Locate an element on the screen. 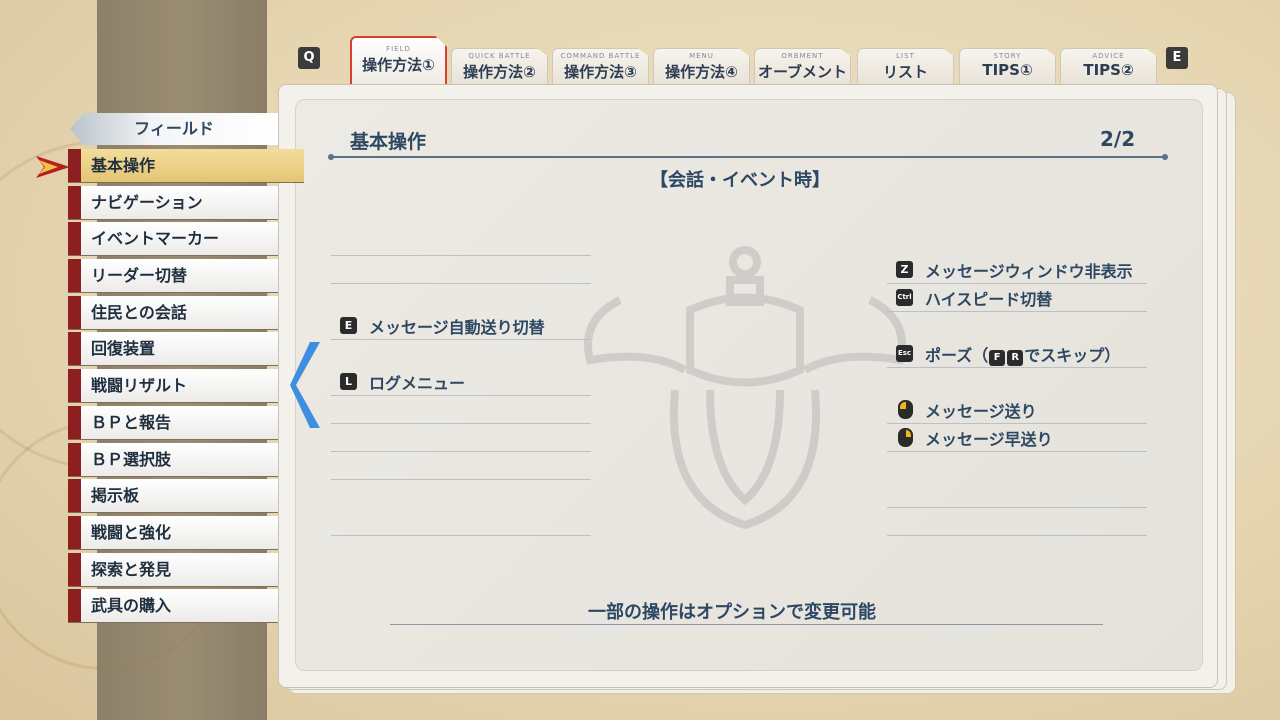 This screenshot has width=1280, height=720. mouse-right-click-icon is located at coordinates (905, 437).